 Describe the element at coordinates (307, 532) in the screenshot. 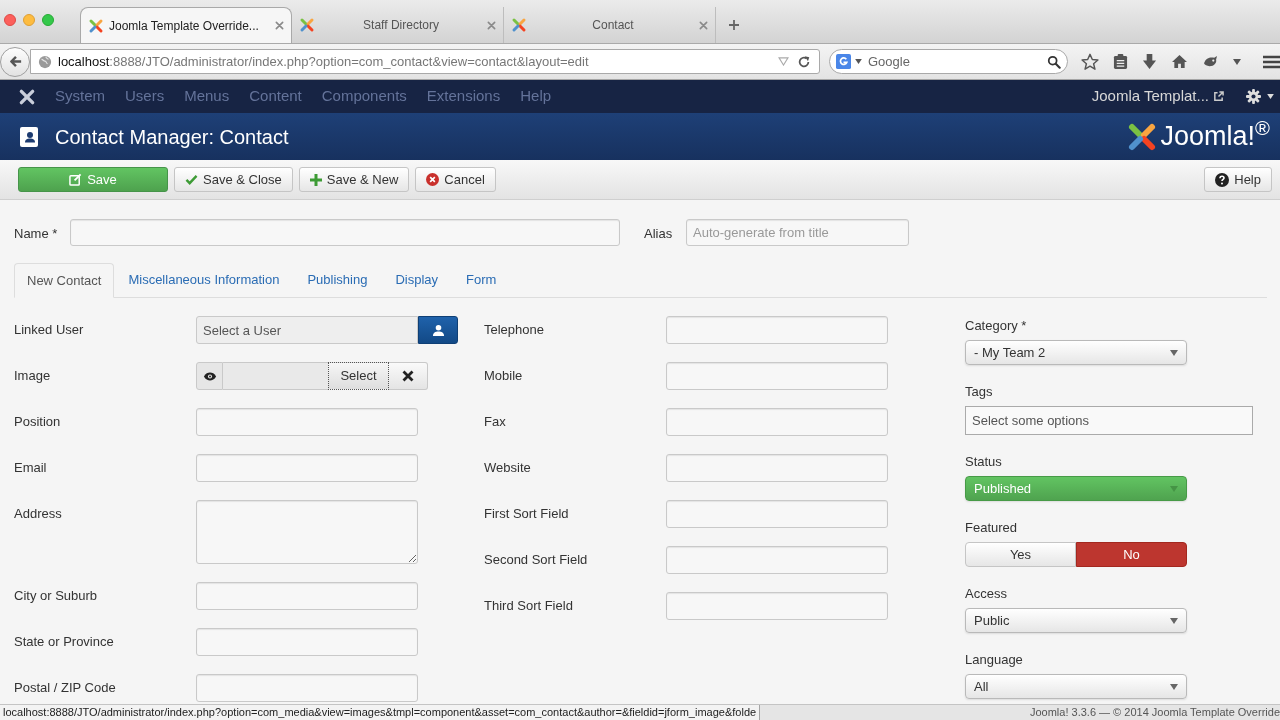

I see `textarea-field` at that location.